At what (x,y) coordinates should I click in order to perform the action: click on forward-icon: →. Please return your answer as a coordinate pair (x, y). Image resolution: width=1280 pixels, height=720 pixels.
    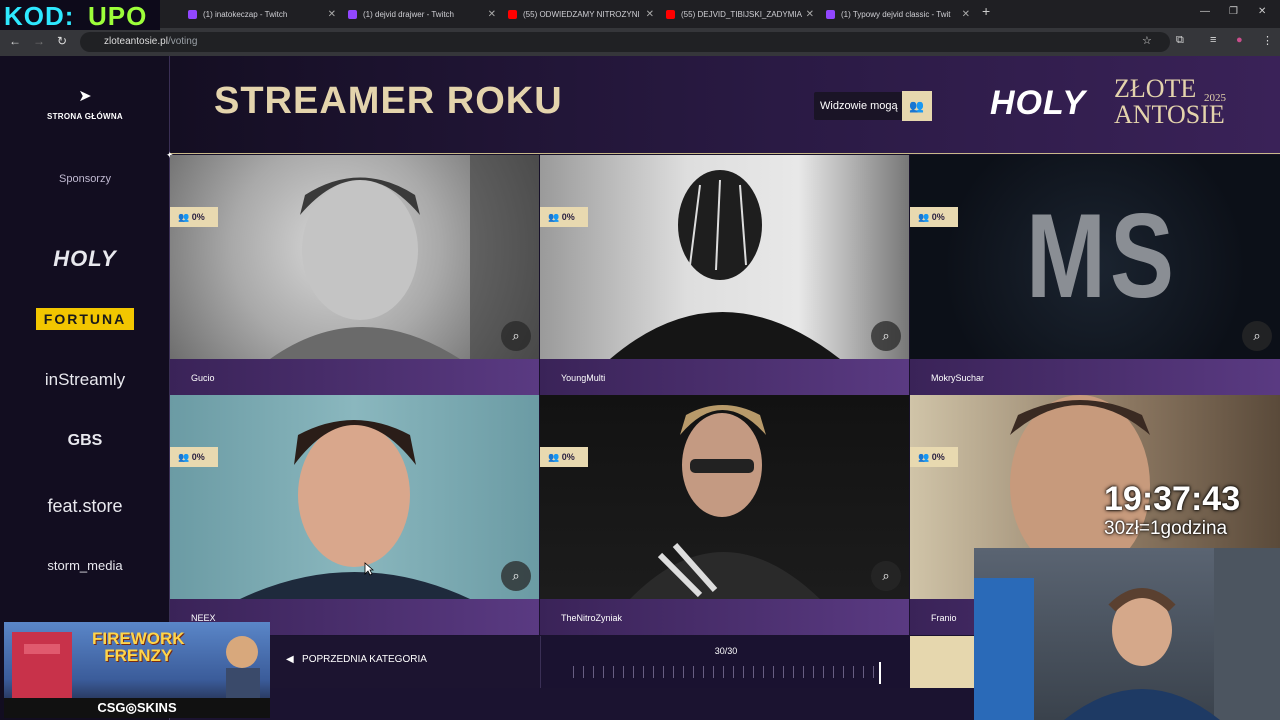
    Looking at the image, I should click on (39, 41).